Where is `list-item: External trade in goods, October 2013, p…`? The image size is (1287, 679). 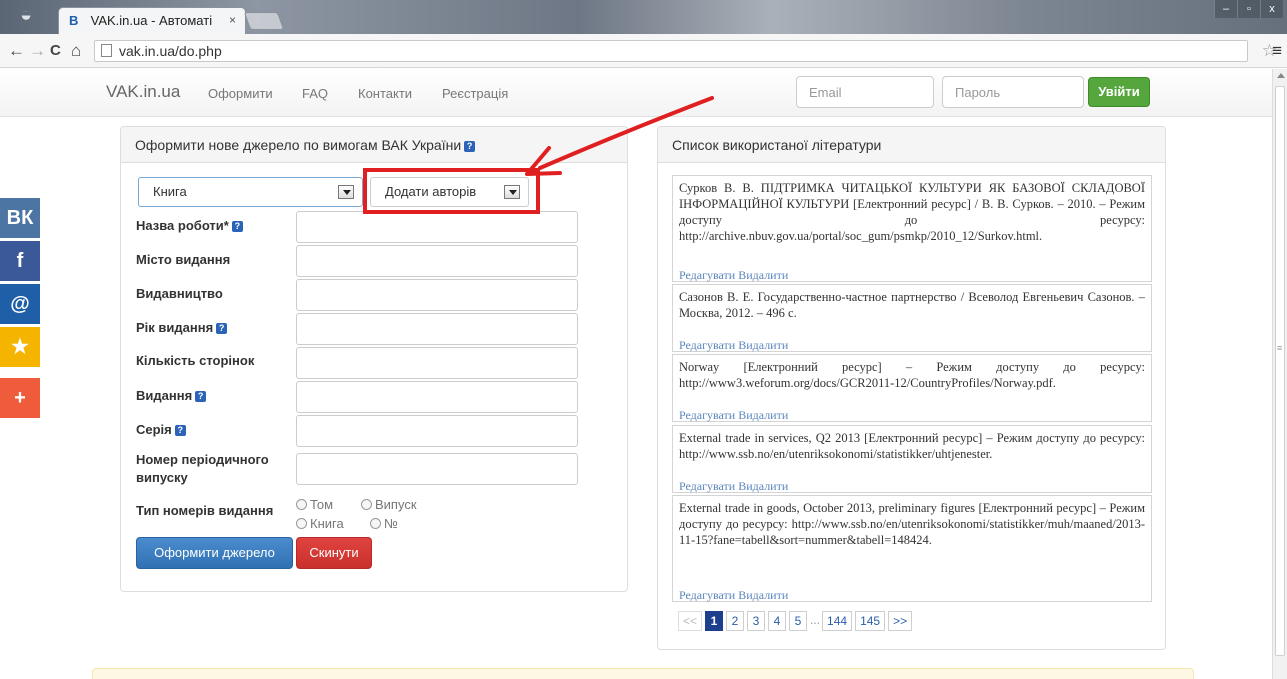
list-item: External trade in goods, October 2013, p… is located at coordinates (912, 548).